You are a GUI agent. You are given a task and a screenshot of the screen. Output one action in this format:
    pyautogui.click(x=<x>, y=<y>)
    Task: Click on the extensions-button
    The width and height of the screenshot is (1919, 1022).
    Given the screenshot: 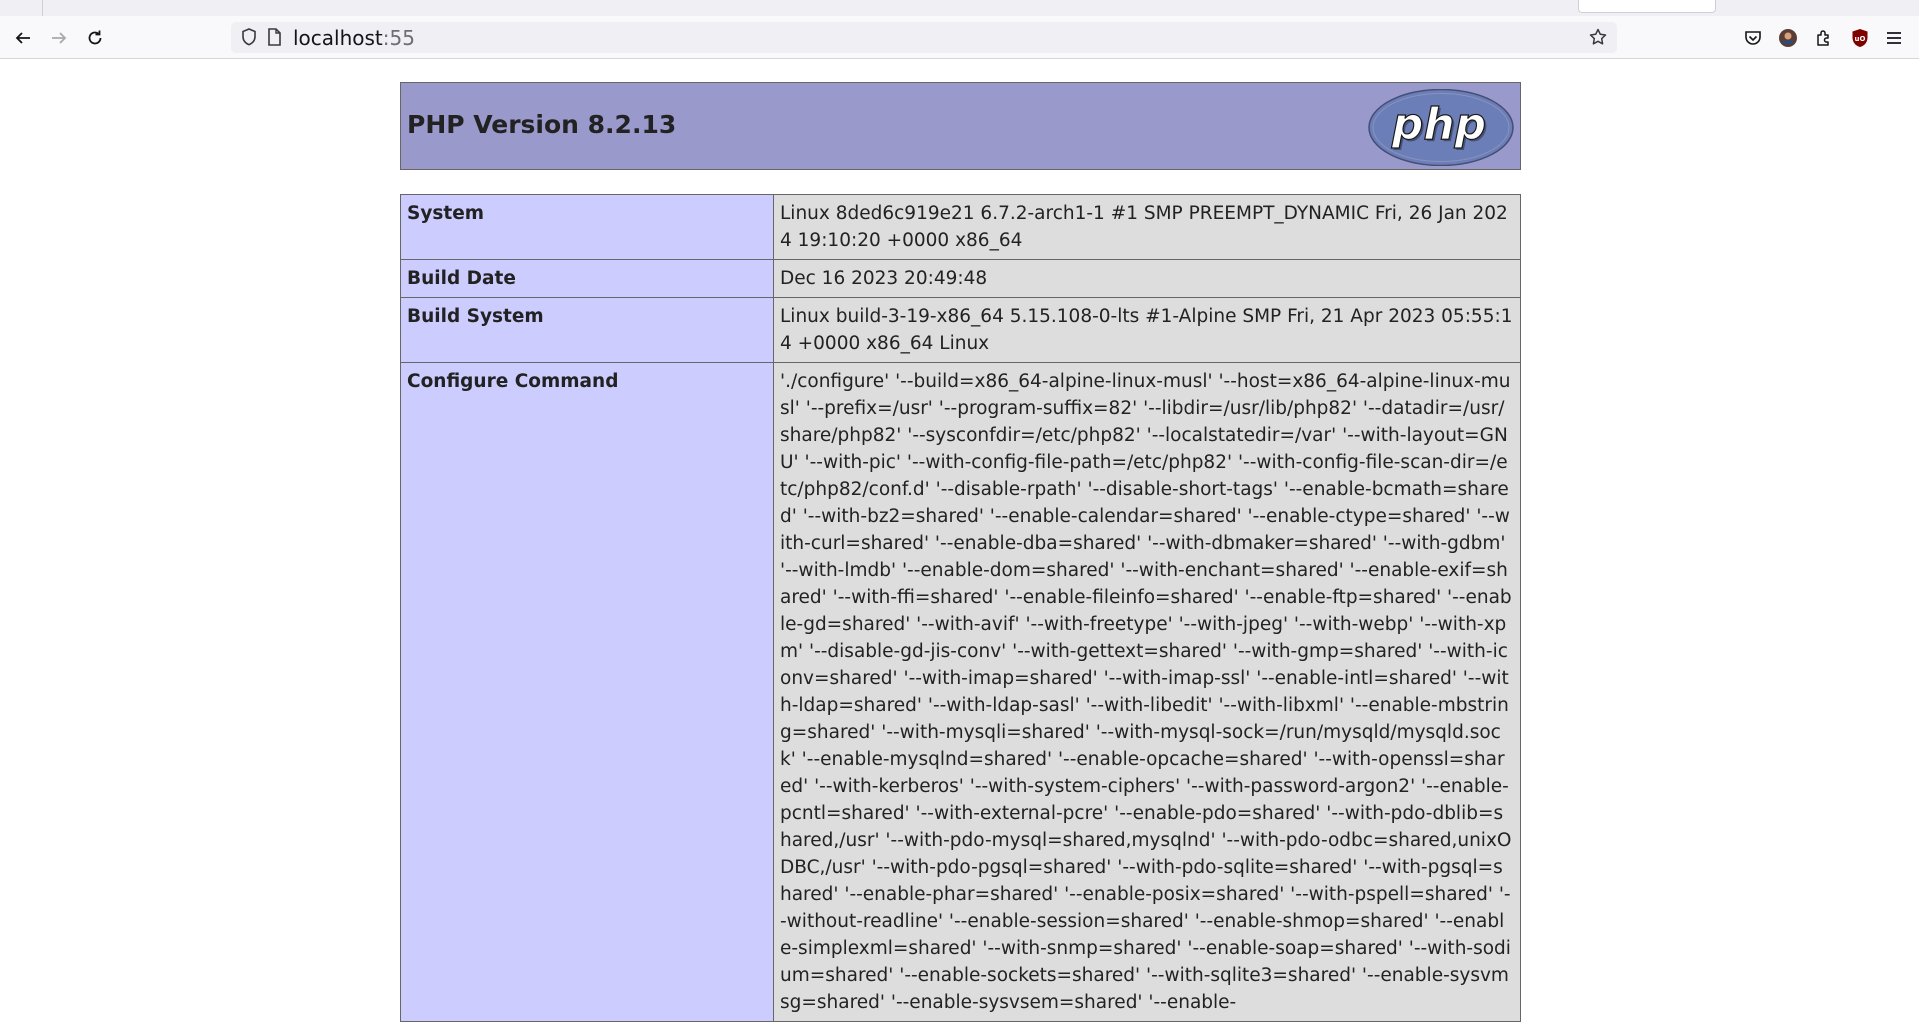 What is the action you would take?
    pyautogui.click(x=1824, y=38)
    